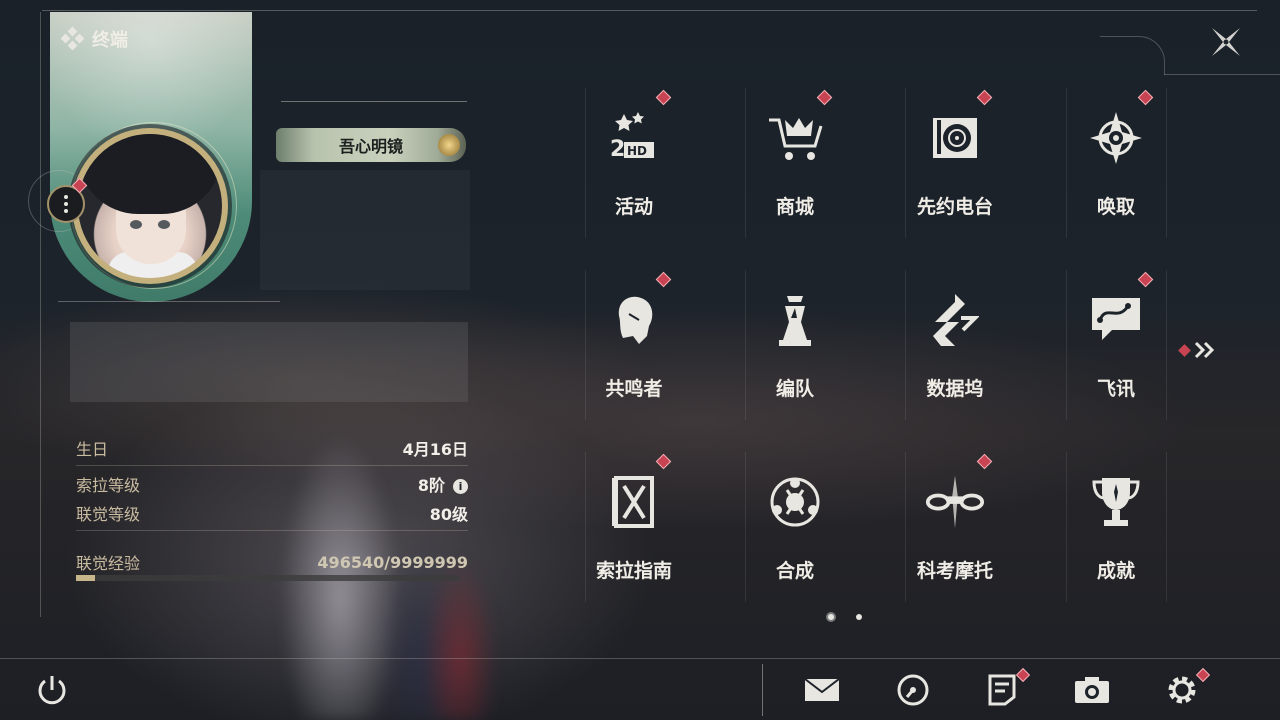 The image size is (1280, 720). I want to click on double-chevron-right-icon, so click(1204, 350).